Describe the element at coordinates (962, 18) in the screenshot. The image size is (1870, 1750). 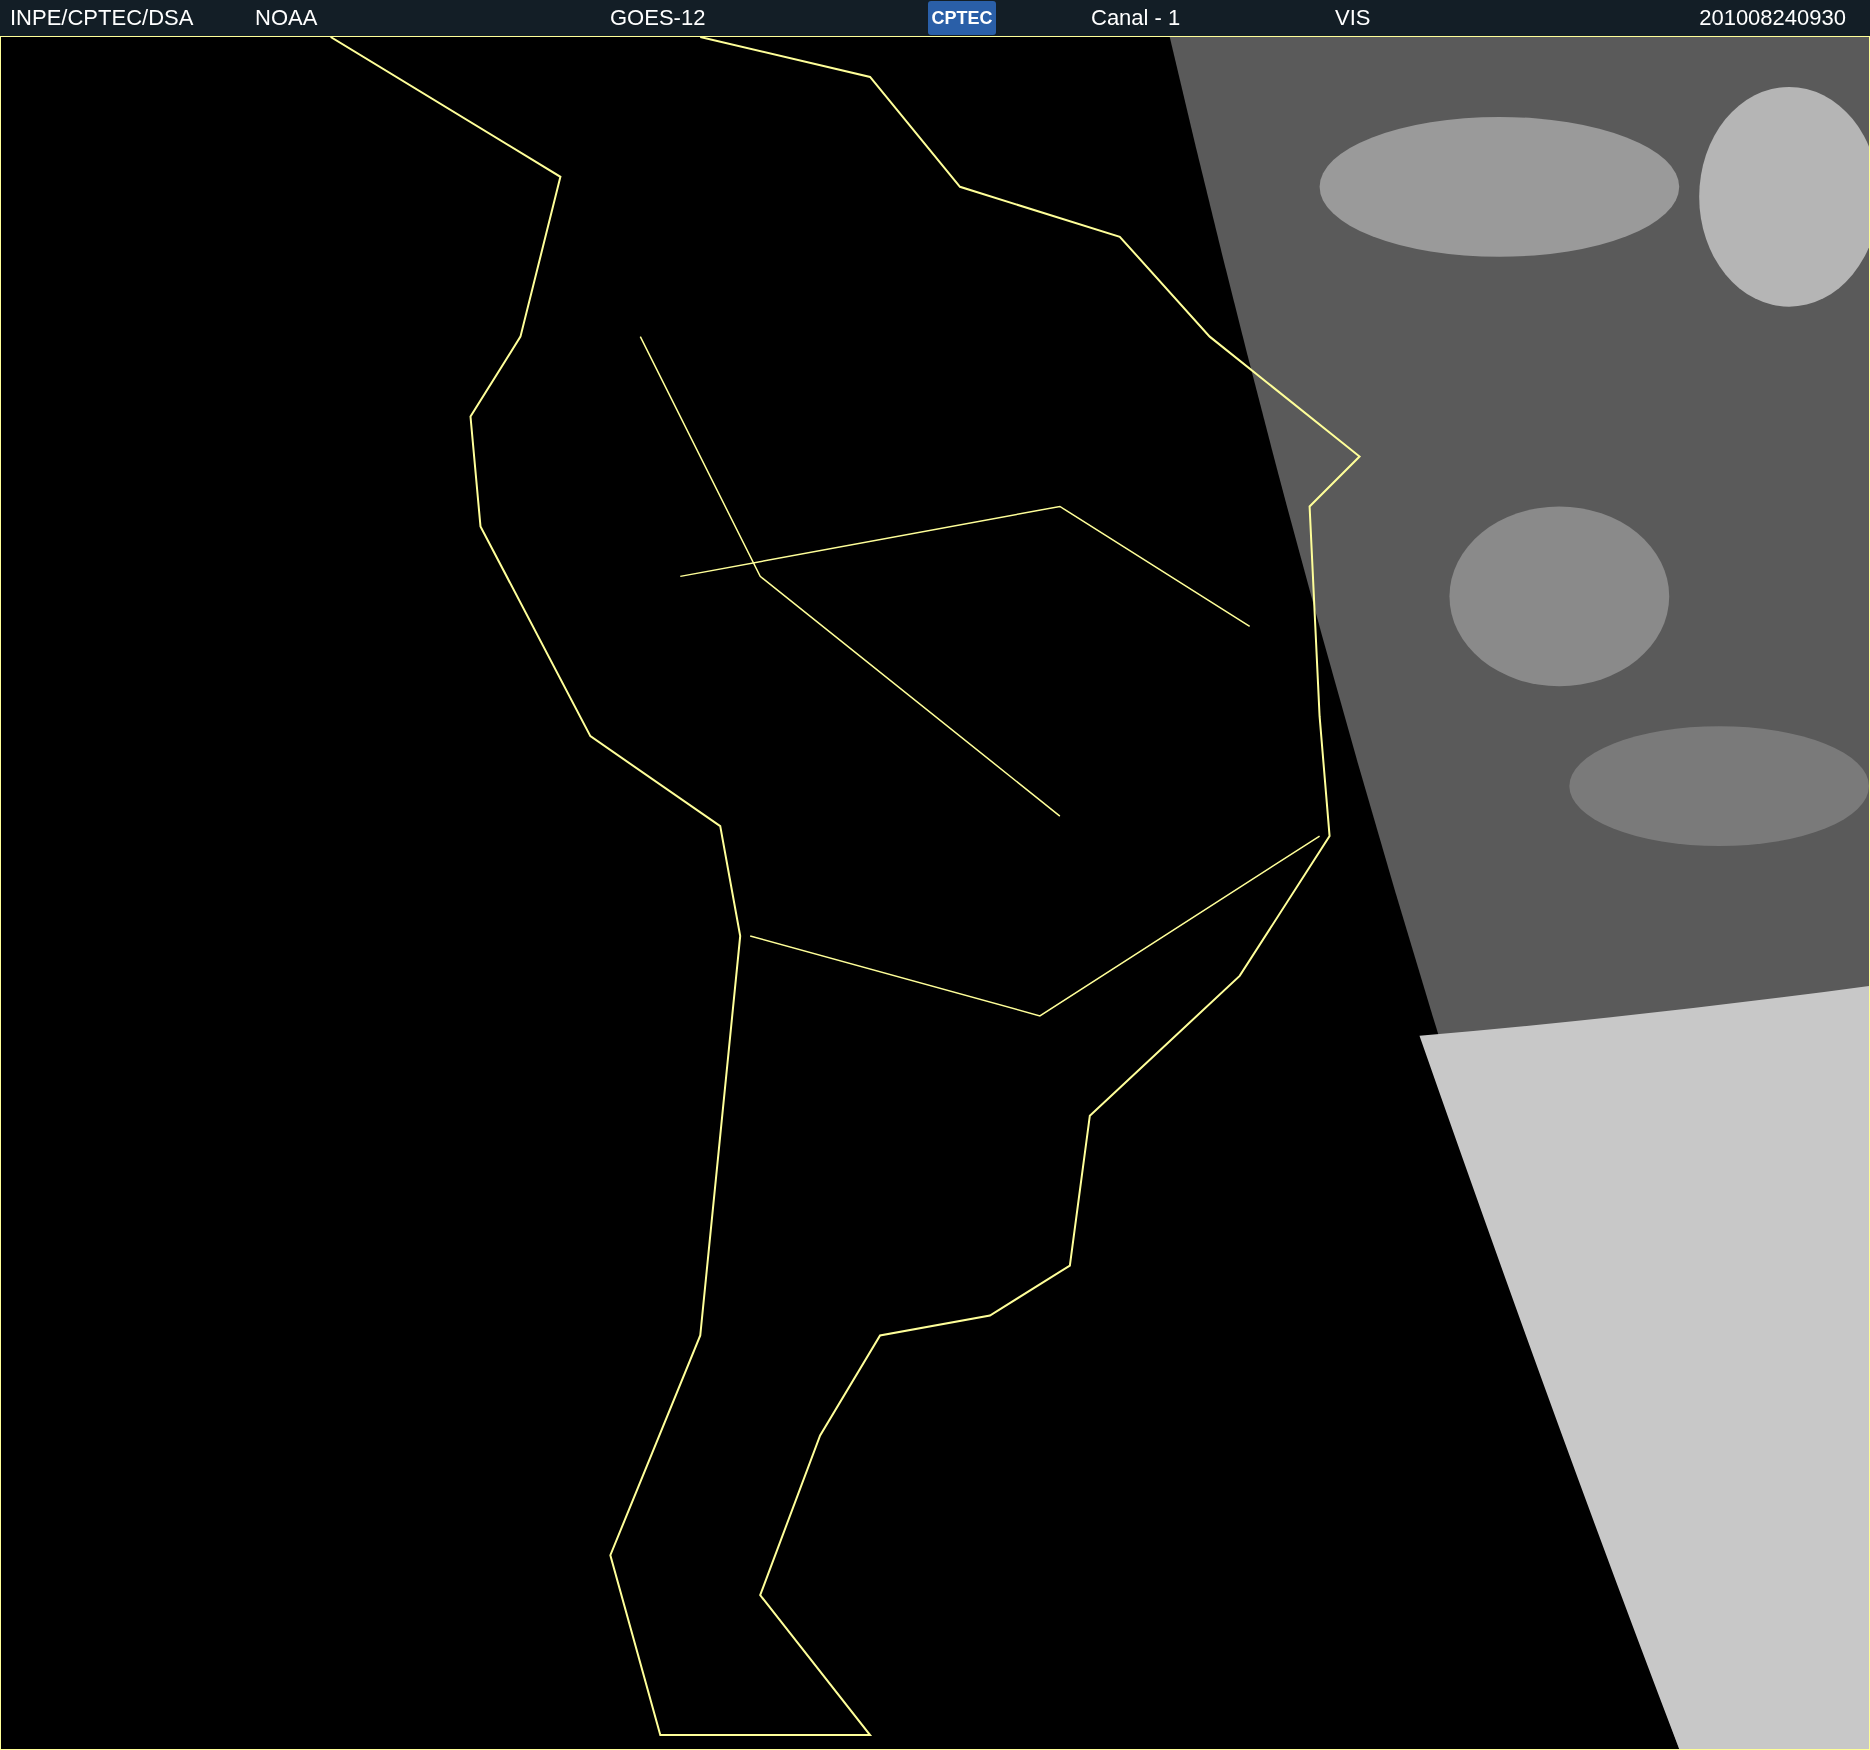
I see `logo: CPTEC` at that location.